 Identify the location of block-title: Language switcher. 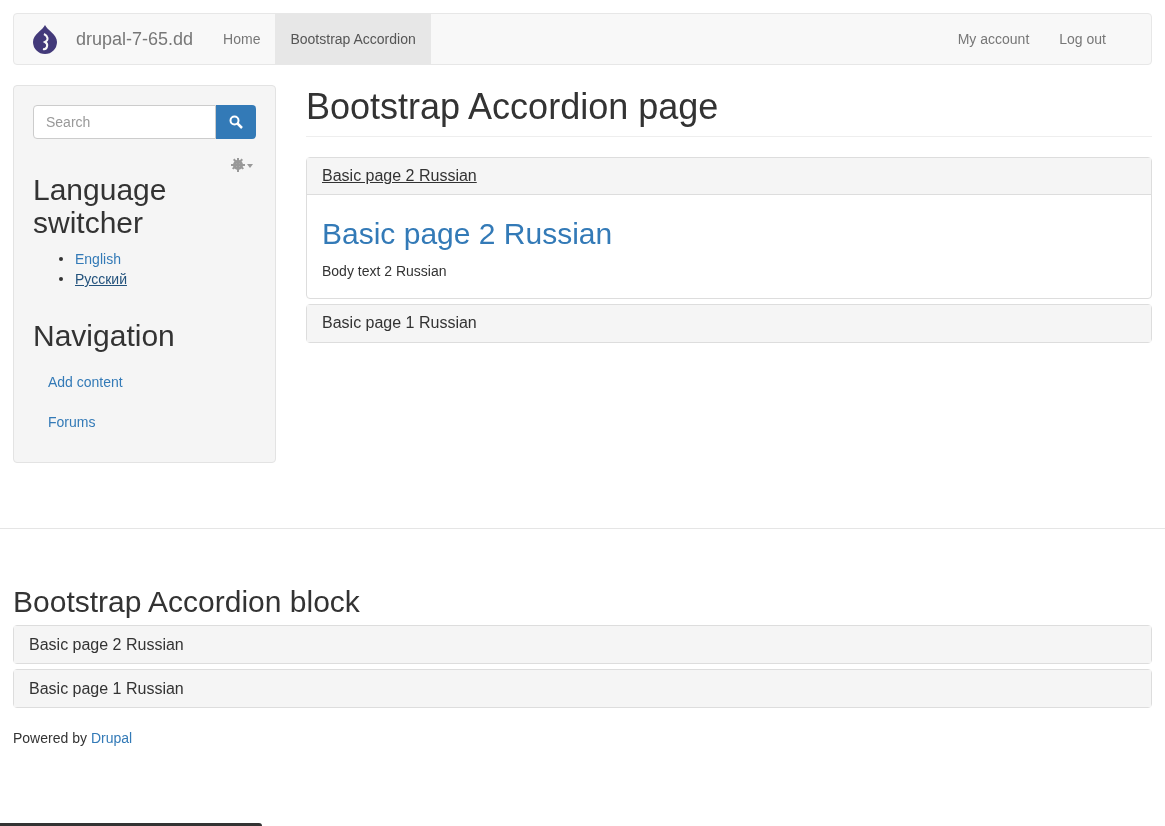
(100, 206).